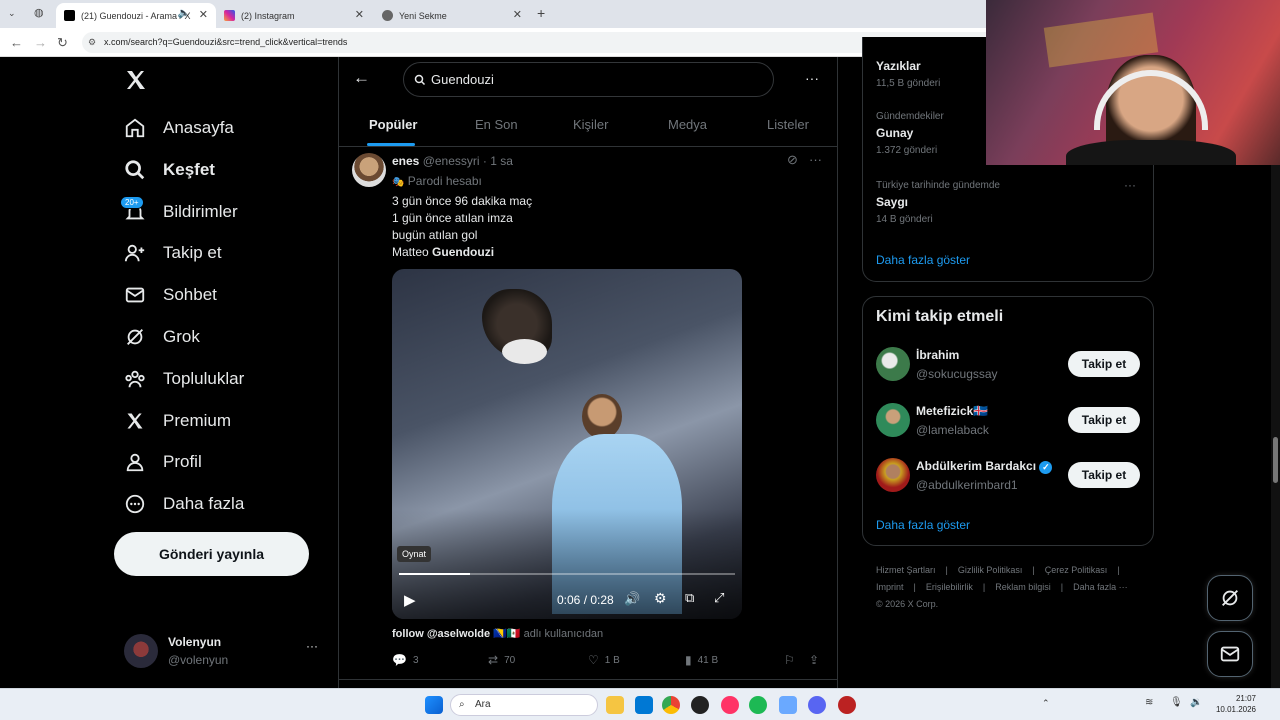 This screenshot has width=1280, height=720. I want to click on pip-icon: ⧉, so click(689, 598).